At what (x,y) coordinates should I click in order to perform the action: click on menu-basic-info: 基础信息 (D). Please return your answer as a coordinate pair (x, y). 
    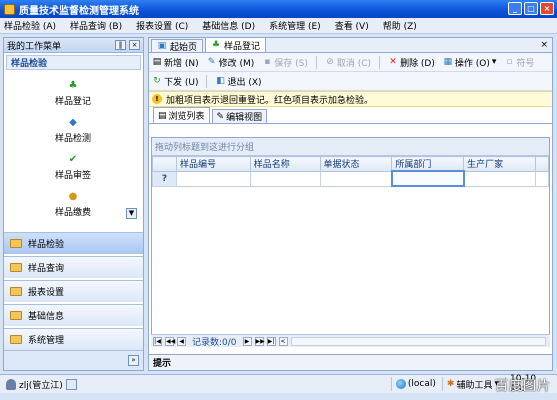
    Looking at the image, I should click on (228, 25).